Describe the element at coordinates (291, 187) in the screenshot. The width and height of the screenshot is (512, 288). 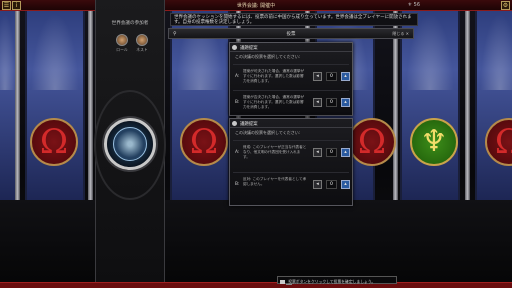
I see `vote-option: B: 反対: このプレイヤーを代表者として承認しません。 ◂ 0 ▴` at that location.